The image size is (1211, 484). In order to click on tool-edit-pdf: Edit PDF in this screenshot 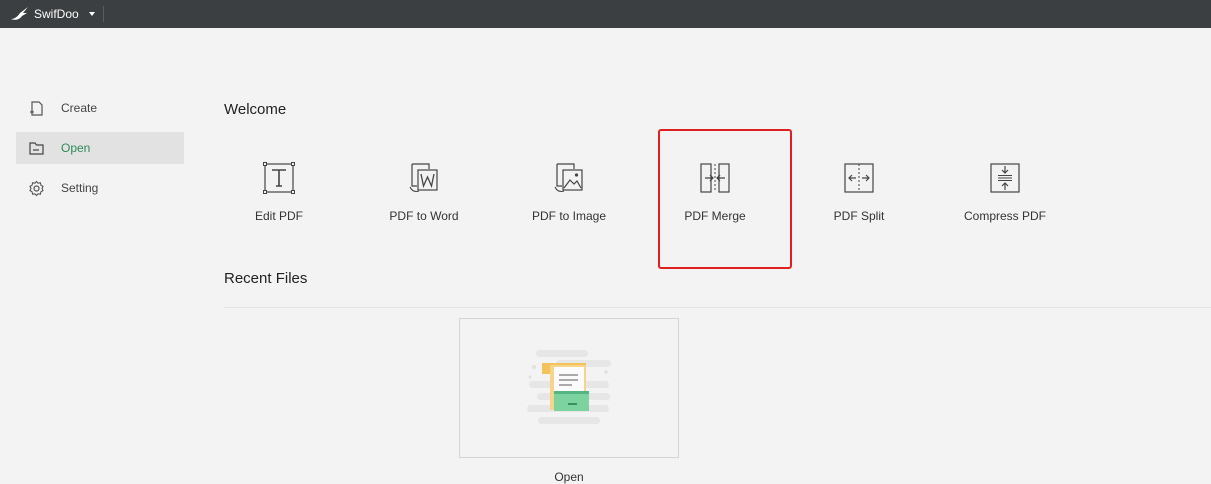, I will do `click(279, 195)`.